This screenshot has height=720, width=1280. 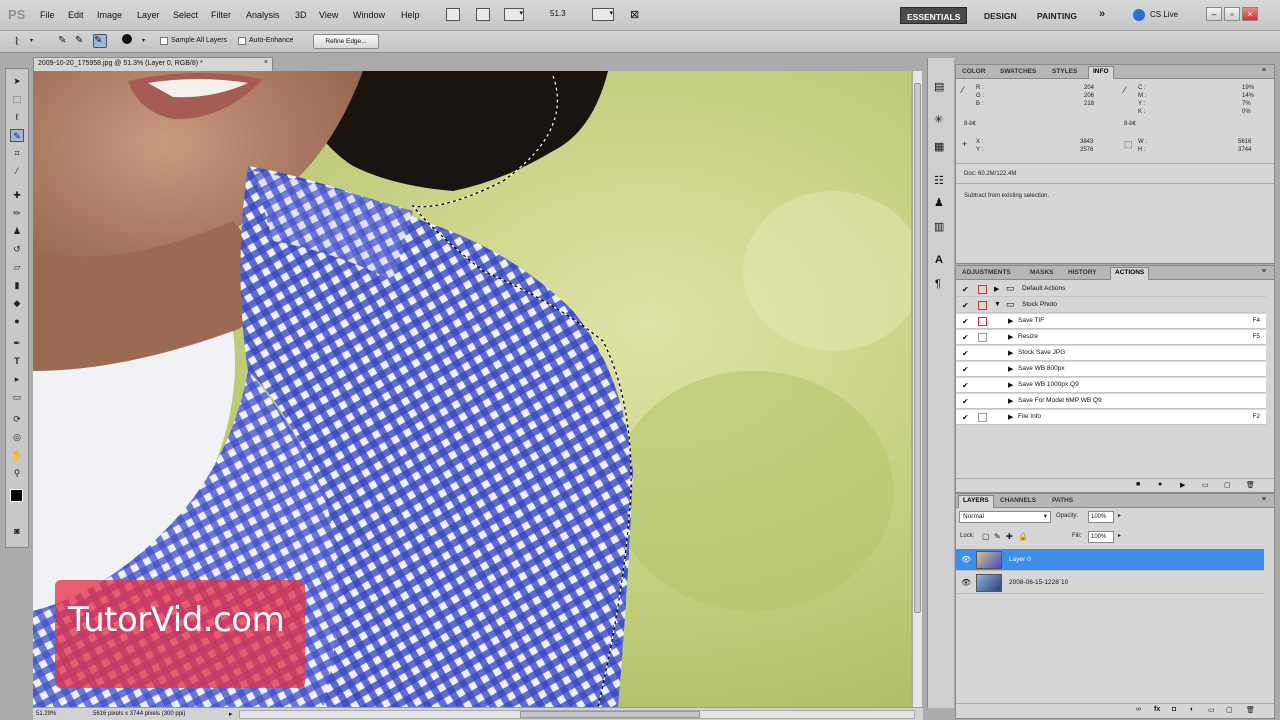 What do you see at coordinates (47, 15) in the screenshot?
I see `menu-file: File` at bounding box center [47, 15].